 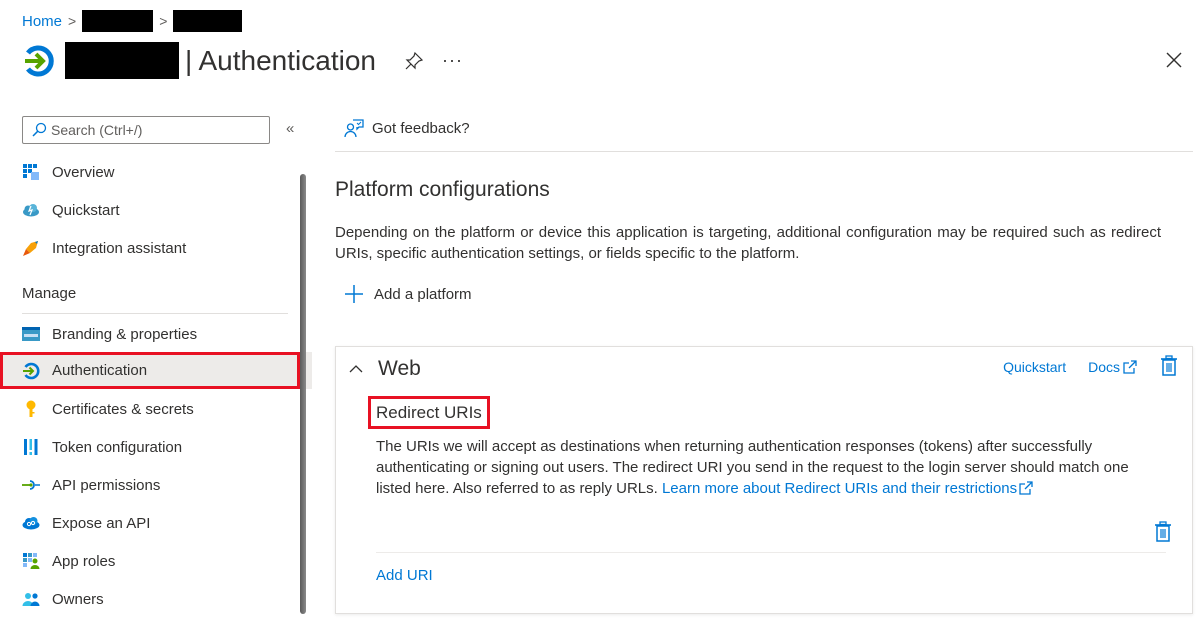 I want to click on search-input, so click(x=151, y=130).